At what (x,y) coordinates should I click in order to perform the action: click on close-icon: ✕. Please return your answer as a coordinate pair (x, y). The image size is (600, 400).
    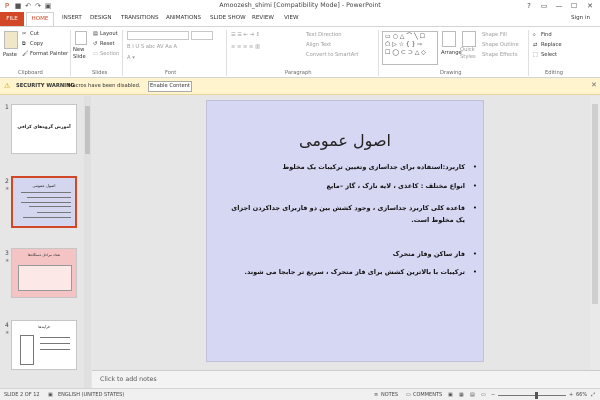
    Looking at the image, I should click on (594, 85).